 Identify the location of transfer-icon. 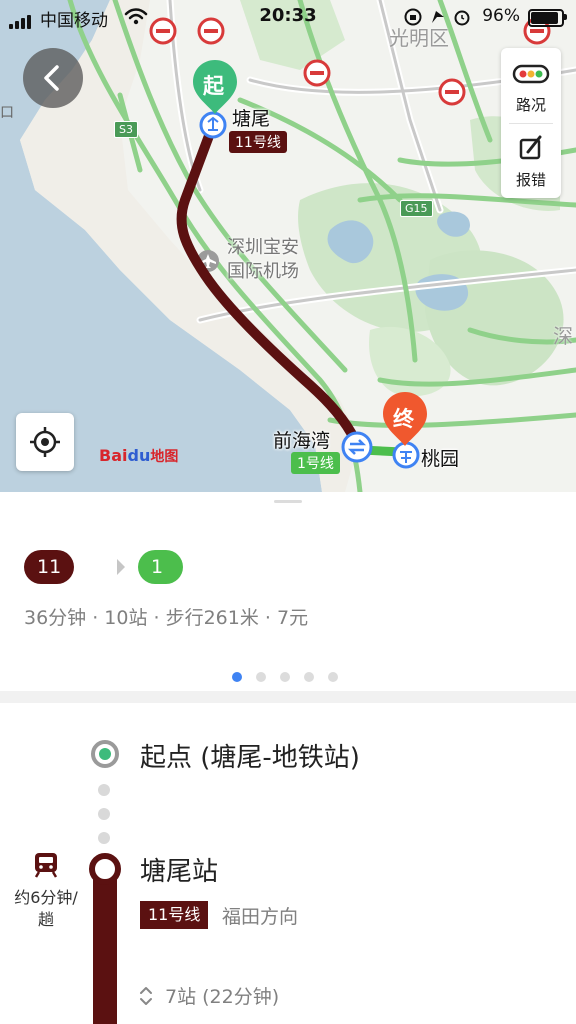
(357, 447).